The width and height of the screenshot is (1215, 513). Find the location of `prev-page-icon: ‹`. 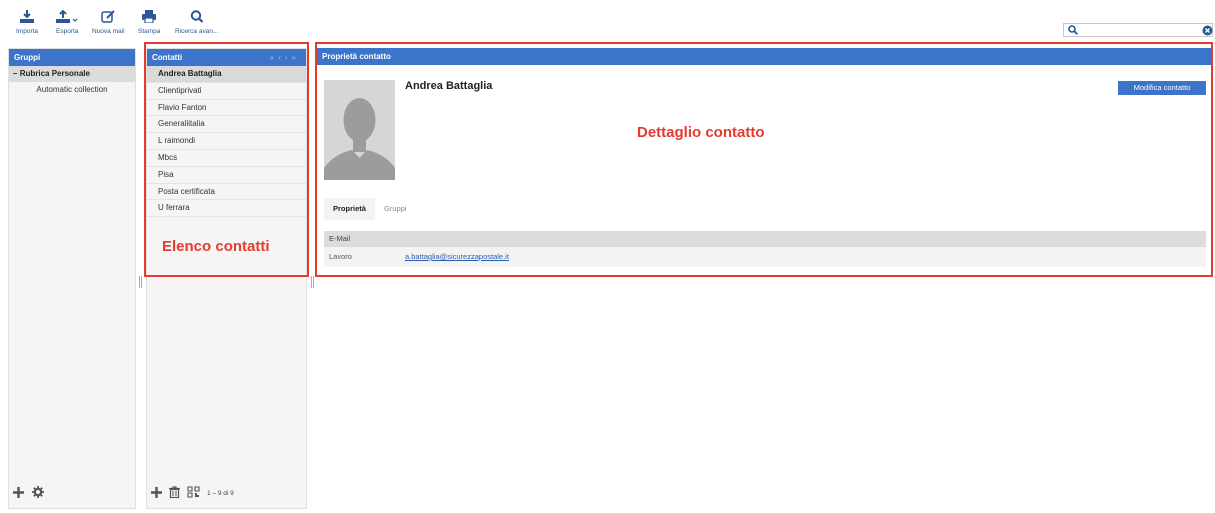

prev-page-icon: ‹ is located at coordinates (281, 57).